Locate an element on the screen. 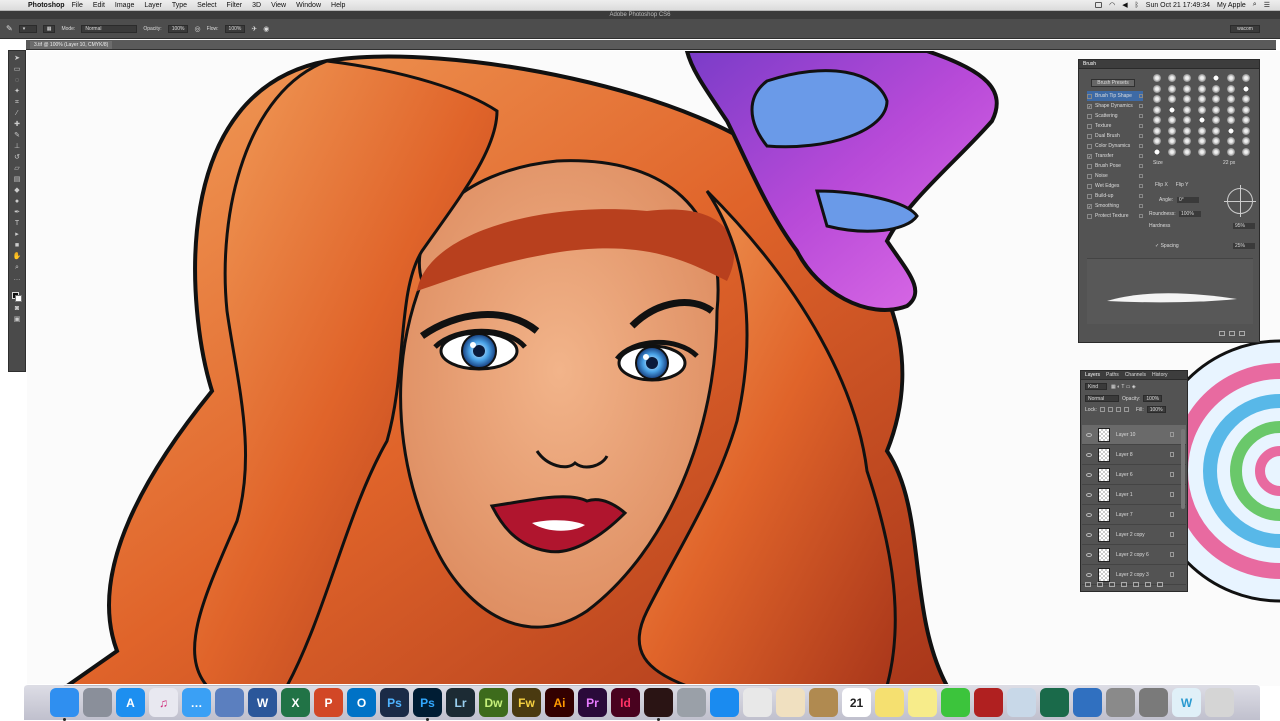 Image resolution: width=1280 pixels, height=721 pixels. kind-filter: Kind is located at coordinates (1096, 386).